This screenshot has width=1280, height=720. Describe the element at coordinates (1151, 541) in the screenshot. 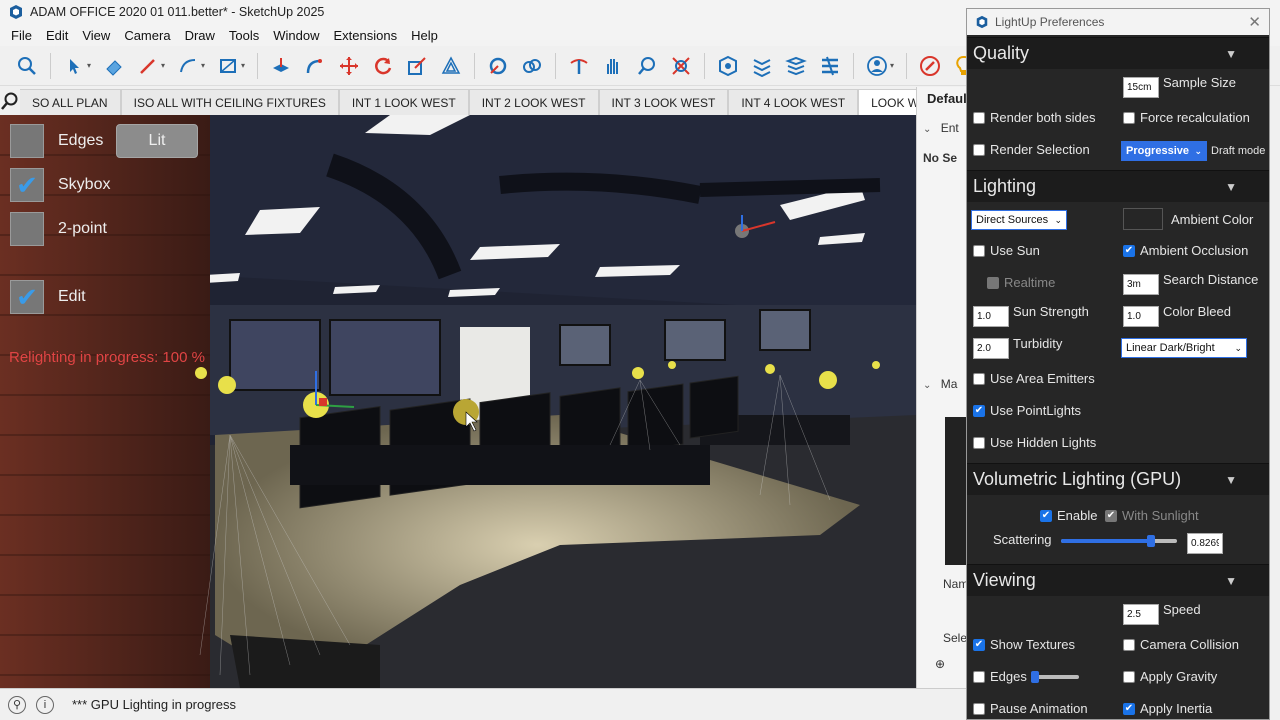

I see `scattering-slider-thumb` at that location.